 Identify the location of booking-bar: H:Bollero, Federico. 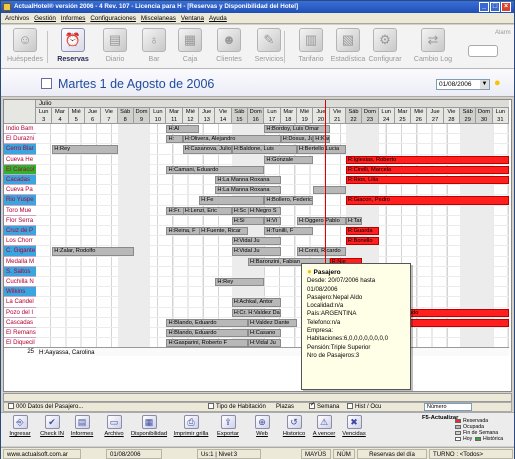
(289, 200).